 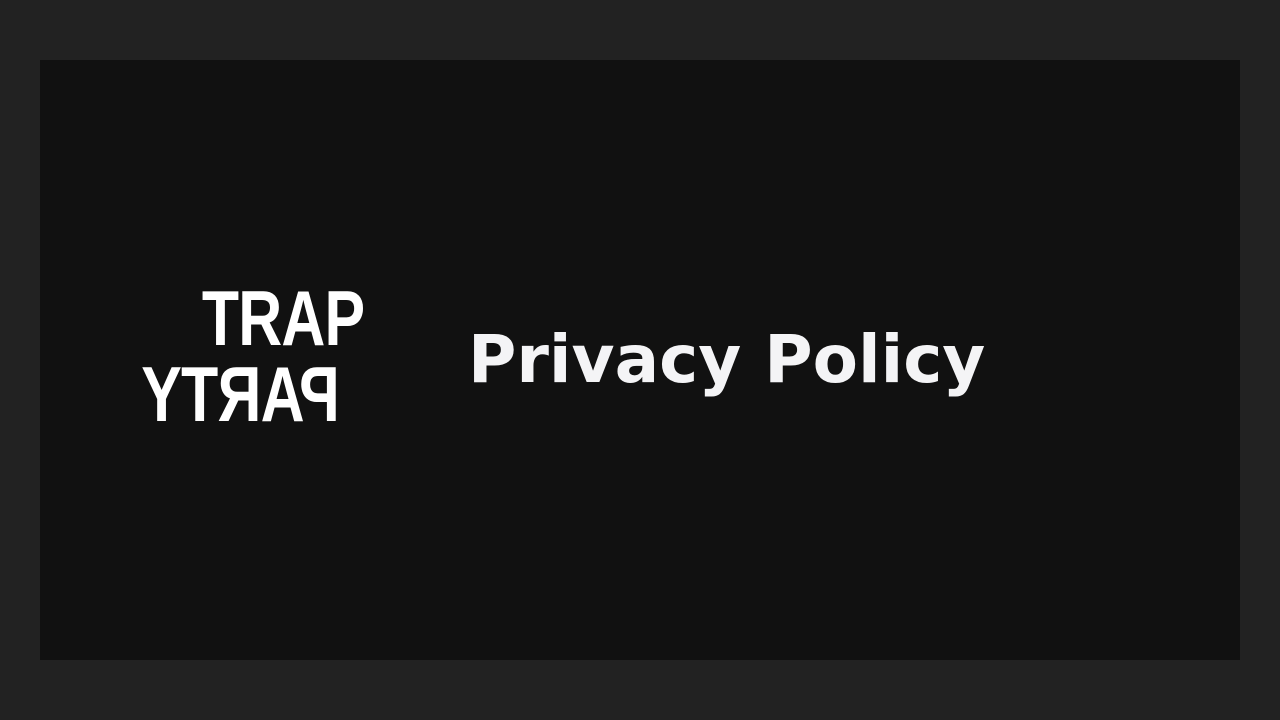 What do you see at coordinates (727, 359) in the screenshot?
I see `page-title: Privacy Policy` at bounding box center [727, 359].